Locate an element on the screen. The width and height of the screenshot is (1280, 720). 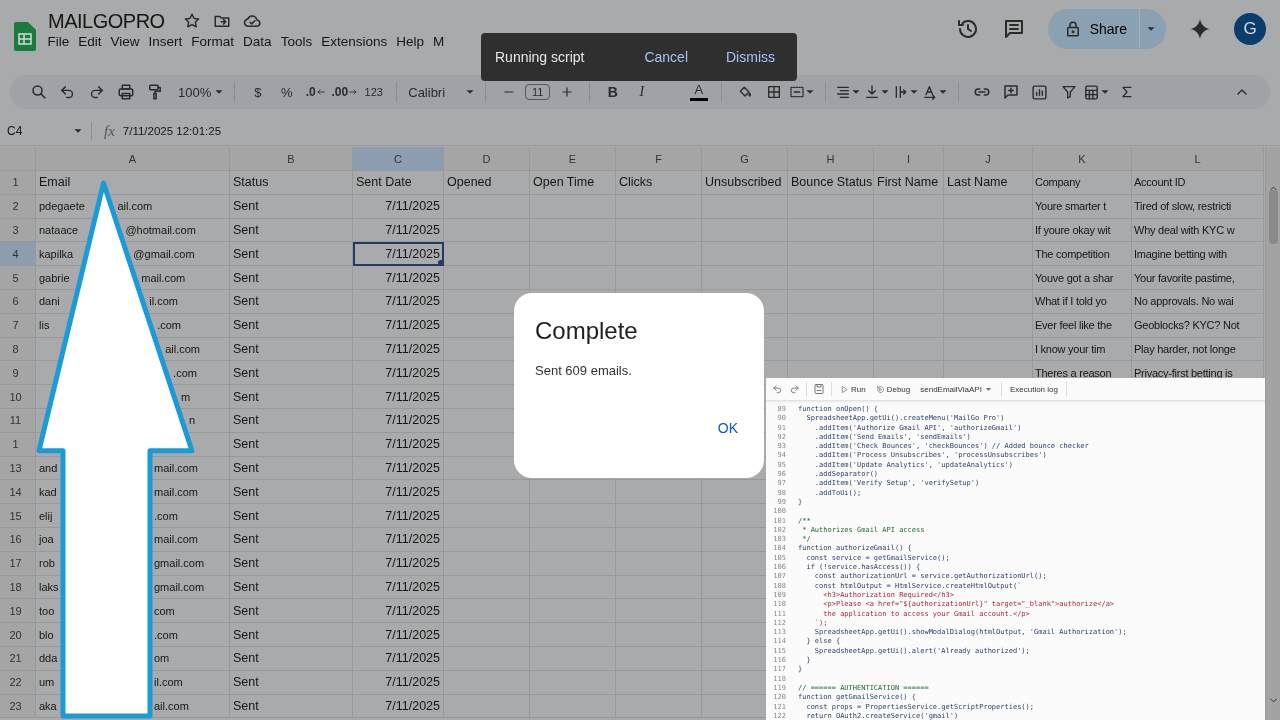
row-header: 8 is located at coordinates (18, 349).